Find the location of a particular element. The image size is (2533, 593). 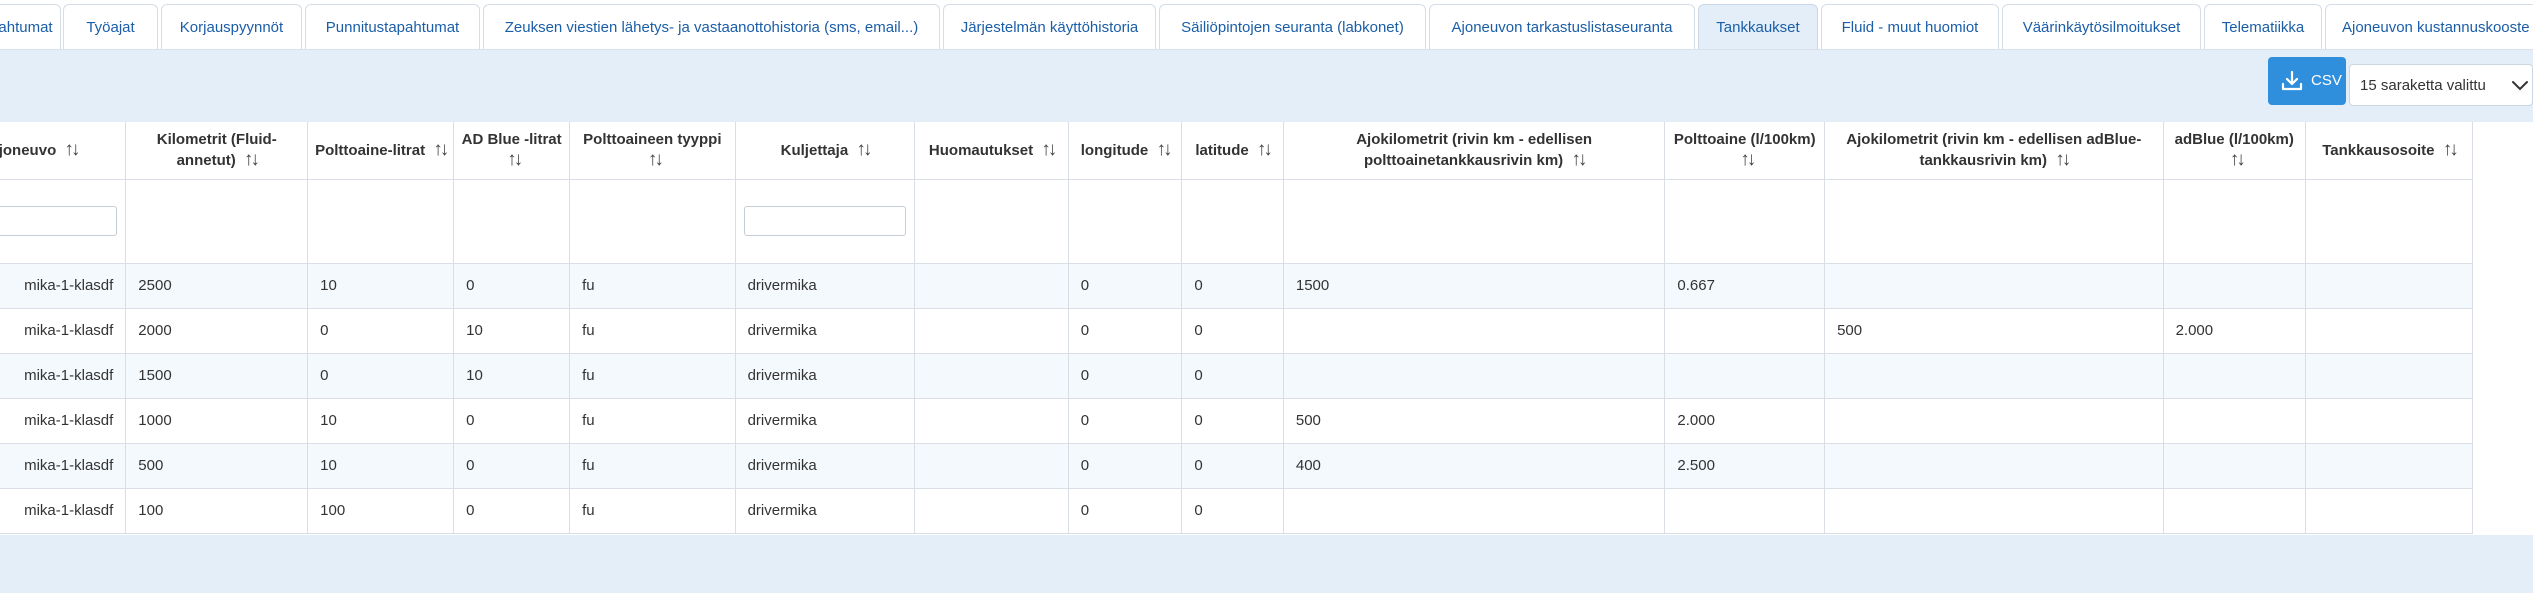

table-row: mika-1-klasdf 100 100 0 fu drivermika 0 0 is located at coordinates (1237, 511).